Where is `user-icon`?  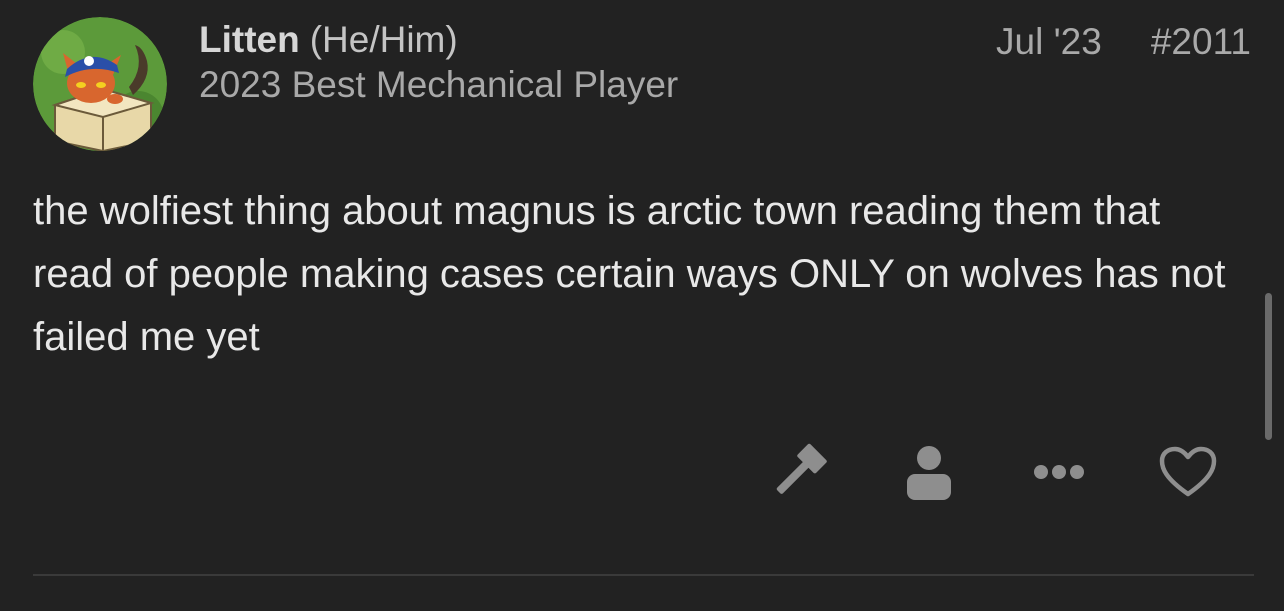
user-icon is located at coordinates (929, 473).